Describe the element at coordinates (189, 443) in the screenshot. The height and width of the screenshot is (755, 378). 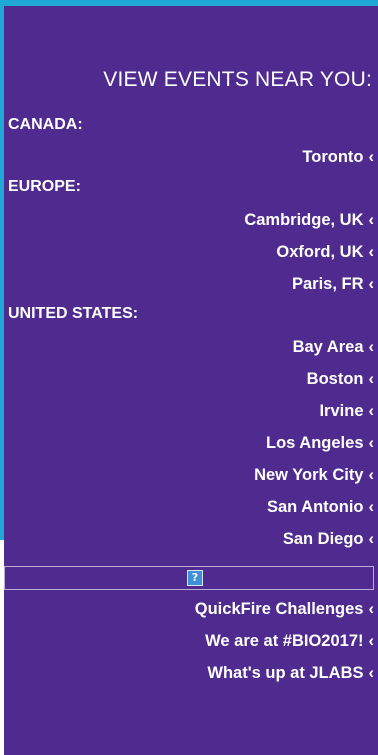
I see `city-link-los-angeles: Los Angeles ‹` at that location.